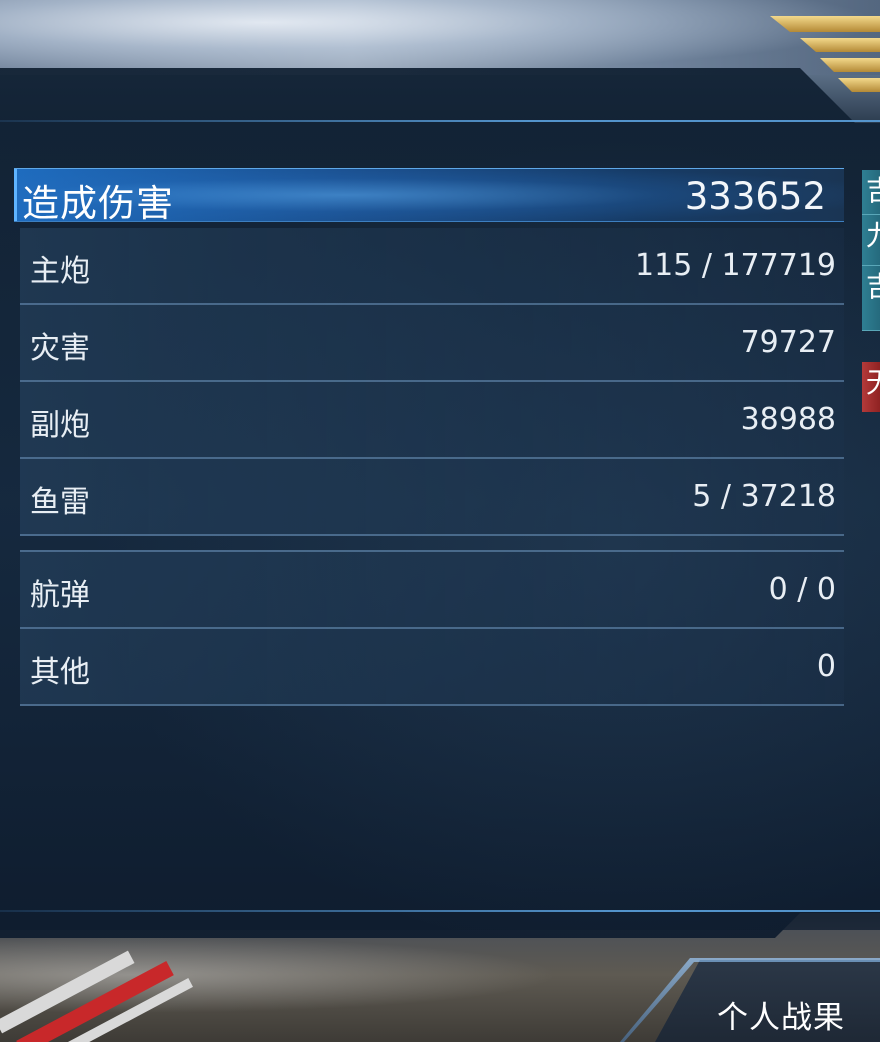  Describe the element at coordinates (60, 595) in the screenshot. I see `row-label: 航弹` at that location.